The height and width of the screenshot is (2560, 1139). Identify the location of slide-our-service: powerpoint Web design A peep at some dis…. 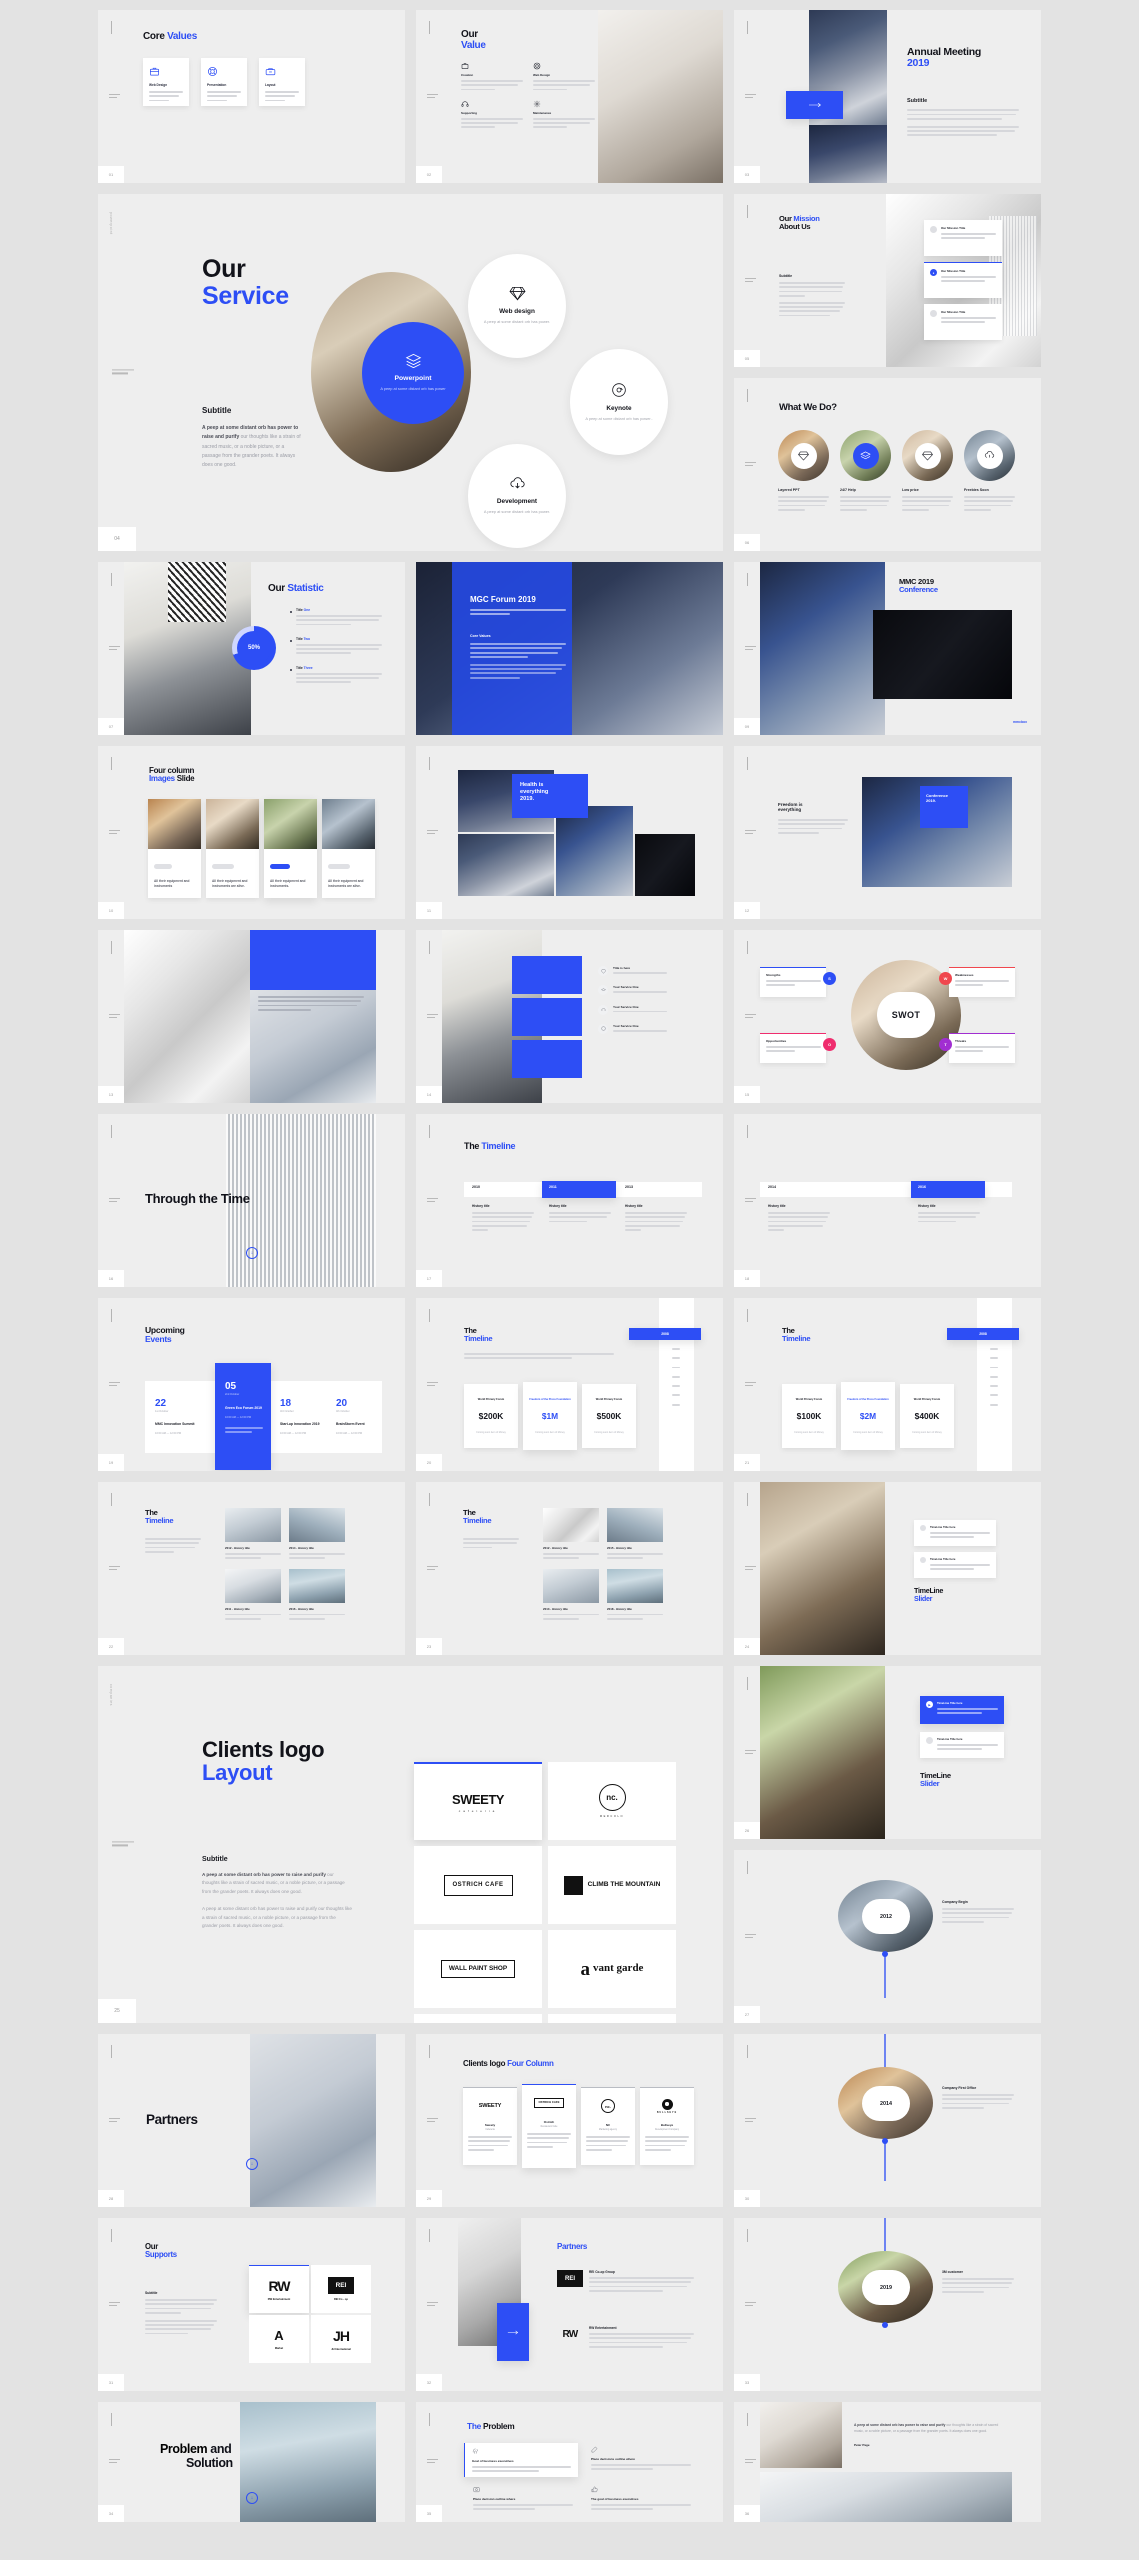
(410, 372).